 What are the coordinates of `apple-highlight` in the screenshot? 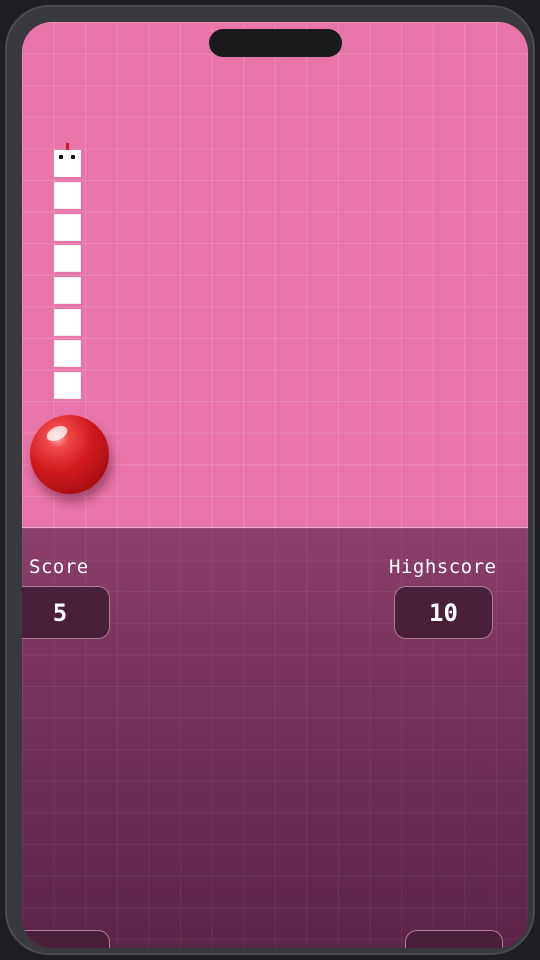 It's located at (57, 433).